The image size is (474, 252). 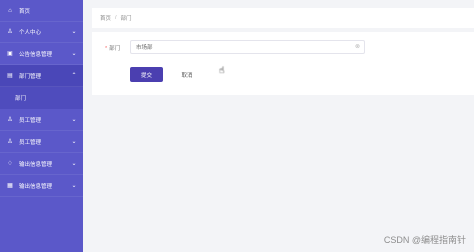 I want to click on department-input-value: 市场部, so click(x=144, y=48).